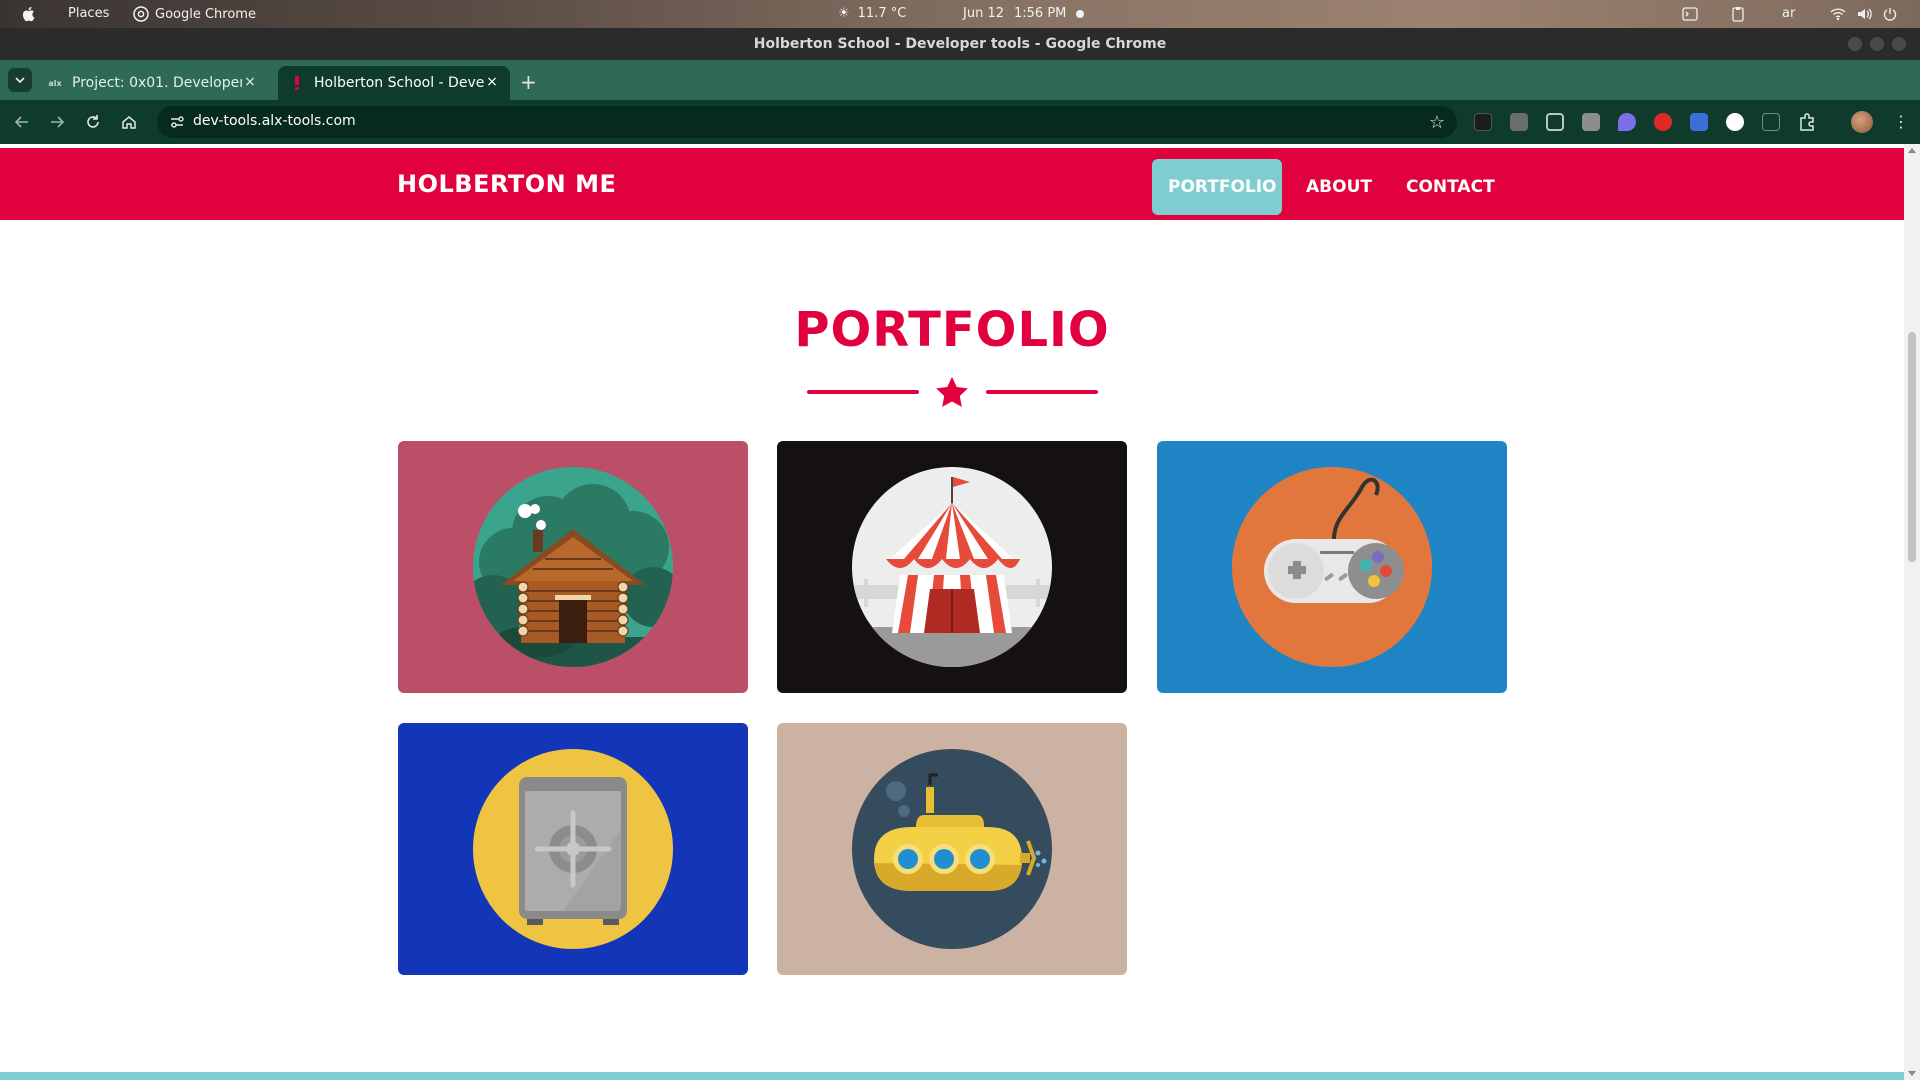 Image resolution: width=1920 pixels, height=1080 pixels. Describe the element at coordinates (1877, 44) in the screenshot. I see `maximize-button` at that location.